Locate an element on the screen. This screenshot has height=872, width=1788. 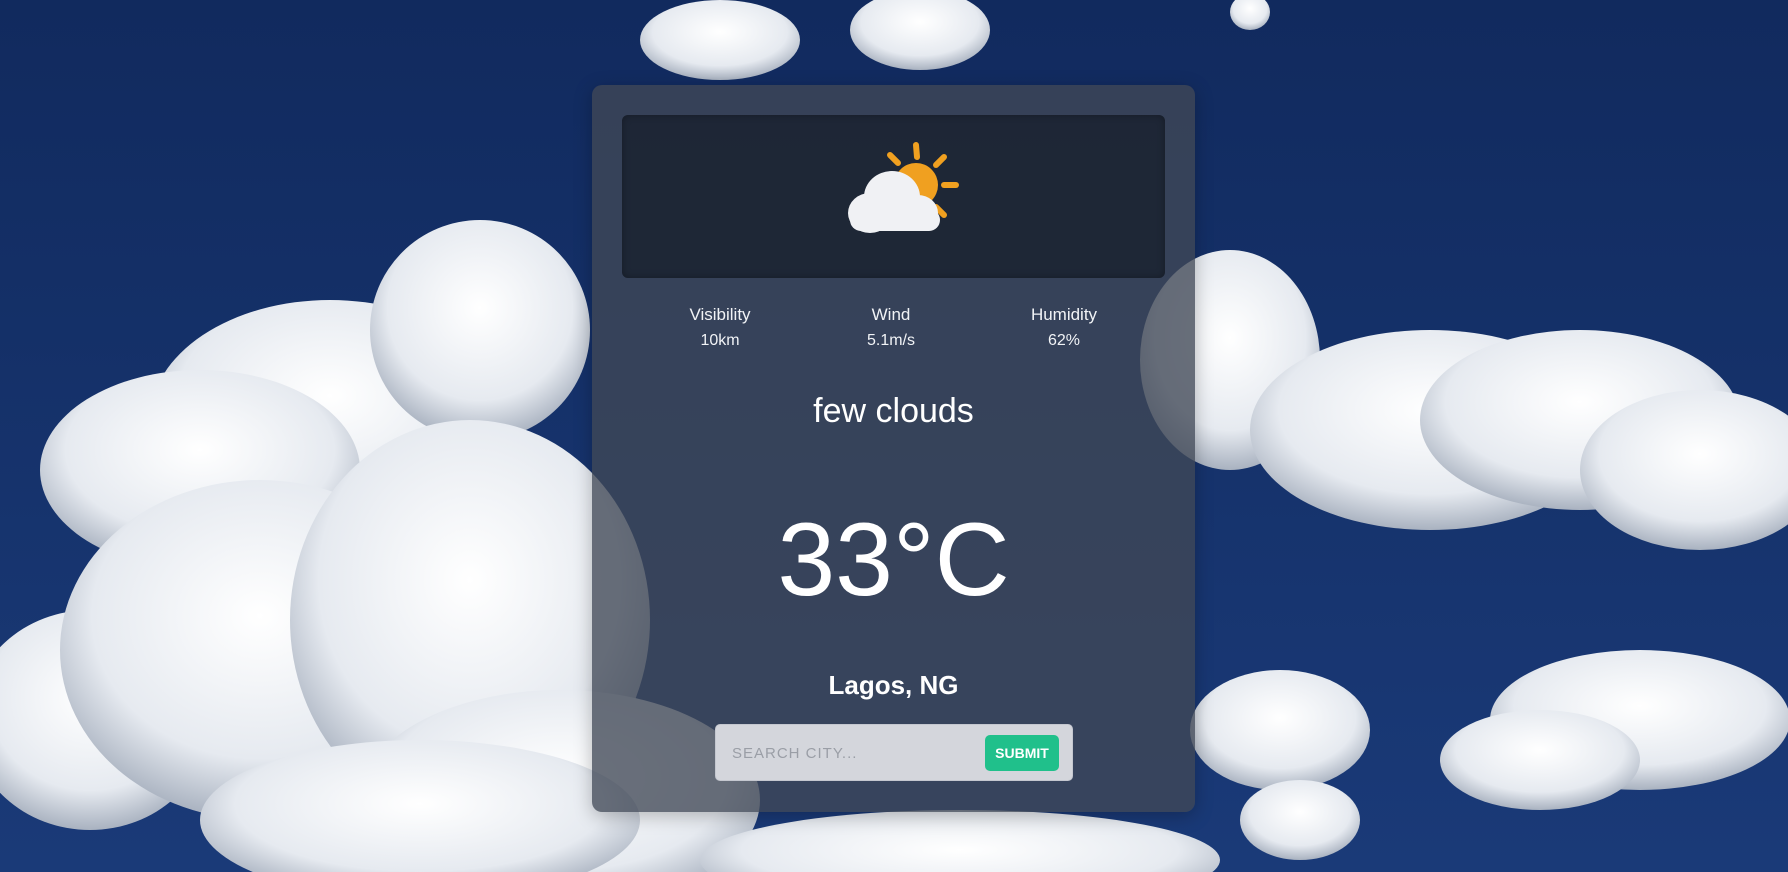
weather-icon-panel is located at coordinates (893, 196).